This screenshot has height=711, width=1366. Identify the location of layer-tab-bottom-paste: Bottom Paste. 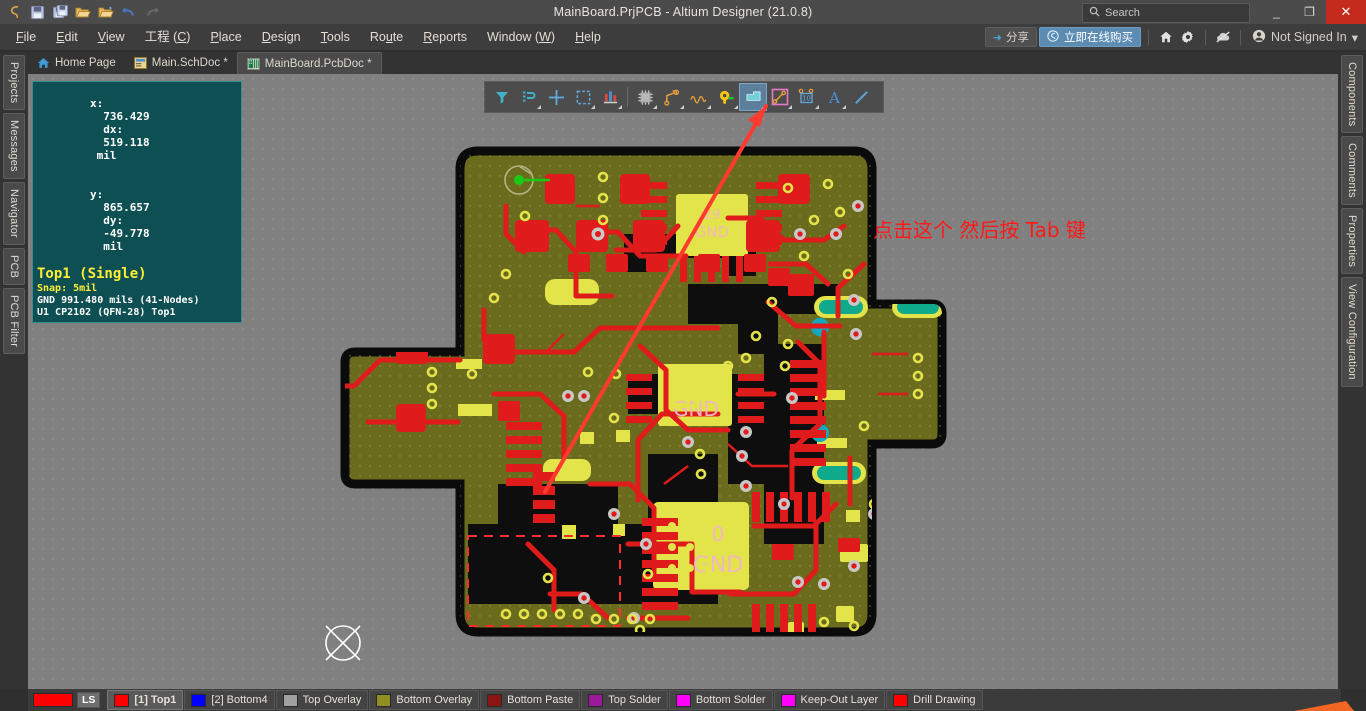
(530, 700).